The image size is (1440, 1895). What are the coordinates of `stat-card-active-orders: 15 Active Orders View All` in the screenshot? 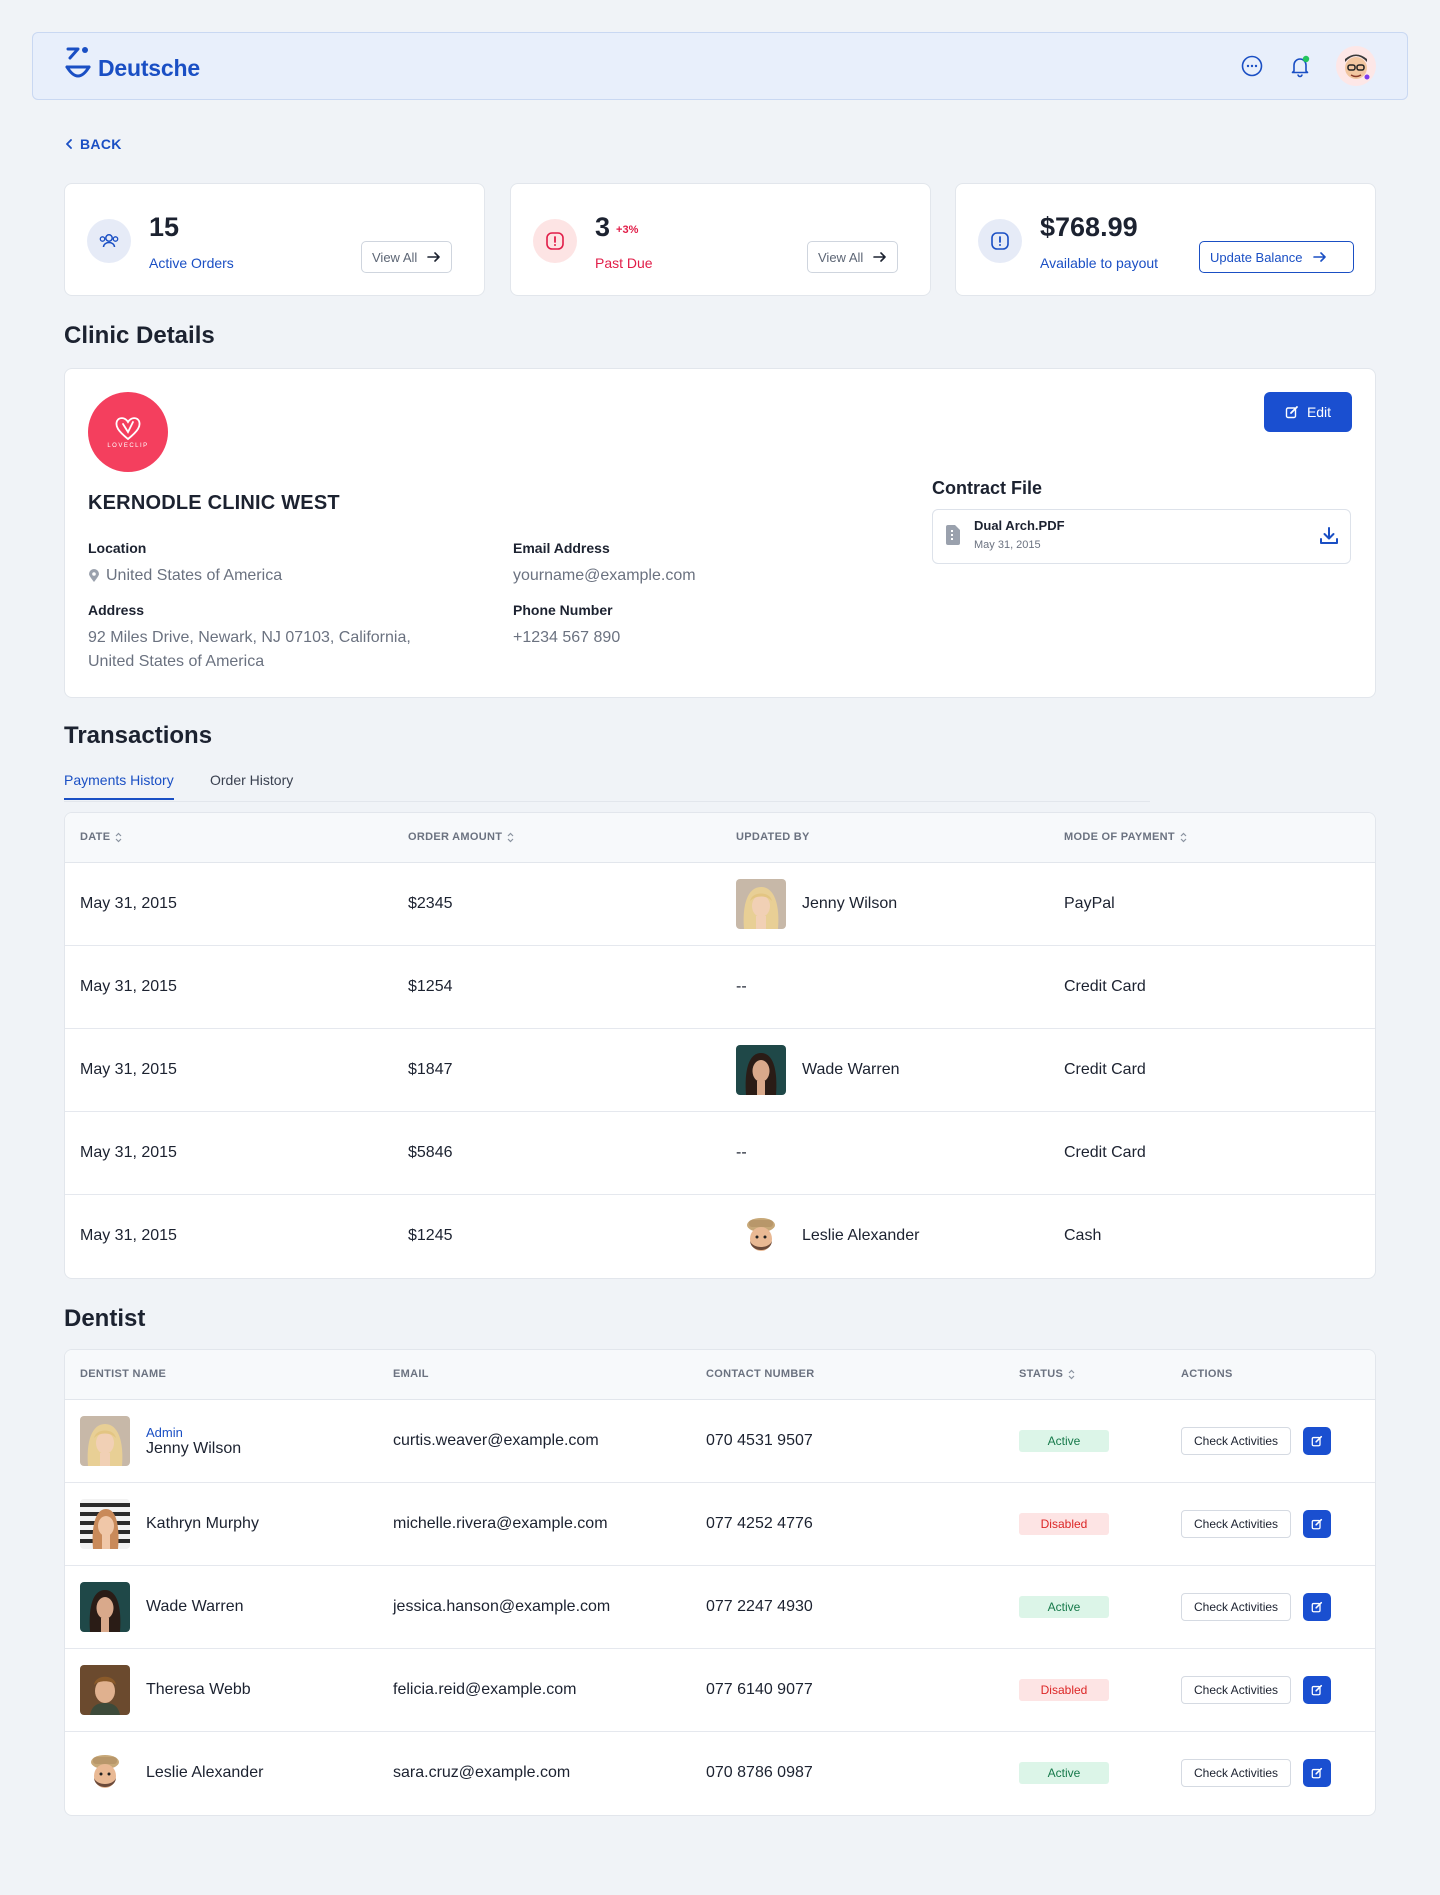 It's located at (274, 239).